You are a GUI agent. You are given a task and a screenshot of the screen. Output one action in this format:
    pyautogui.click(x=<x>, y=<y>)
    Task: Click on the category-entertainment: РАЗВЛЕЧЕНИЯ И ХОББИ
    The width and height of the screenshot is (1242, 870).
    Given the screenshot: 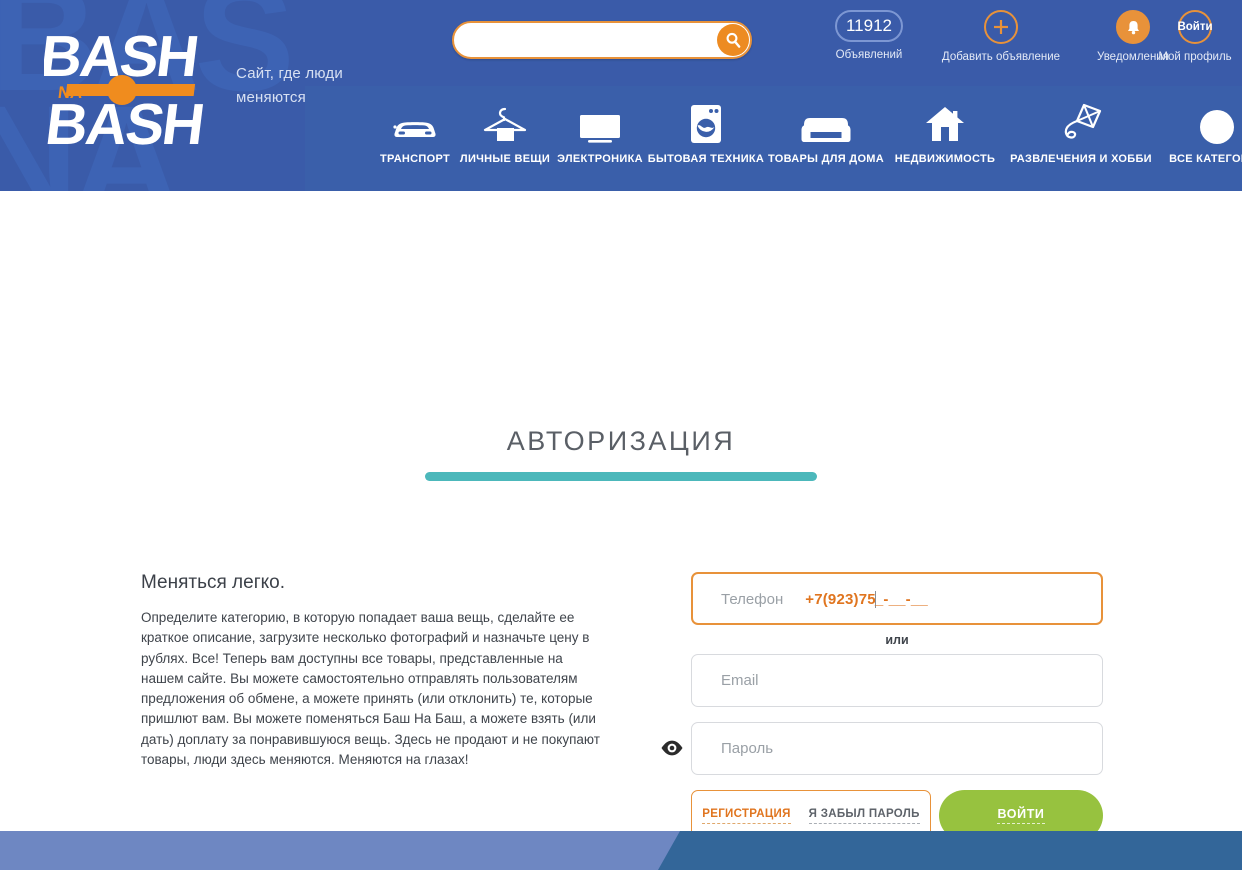 What is the action you would take?
    pyautogui.click(x=1081, y=133)
    